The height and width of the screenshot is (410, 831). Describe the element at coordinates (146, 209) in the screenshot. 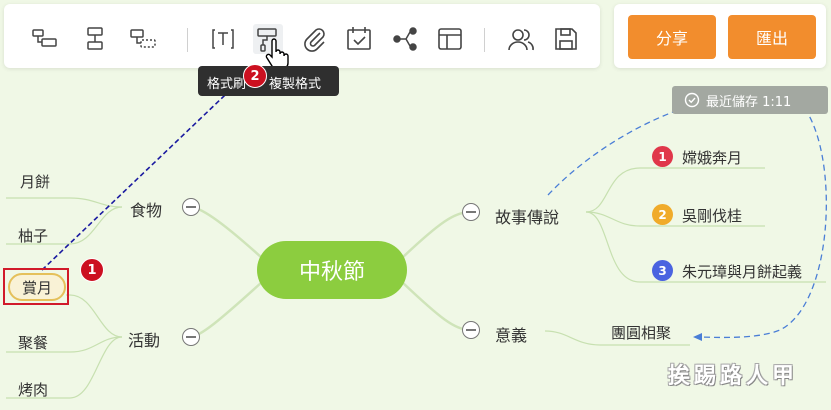

I see `topic-food: 食物` at that location.